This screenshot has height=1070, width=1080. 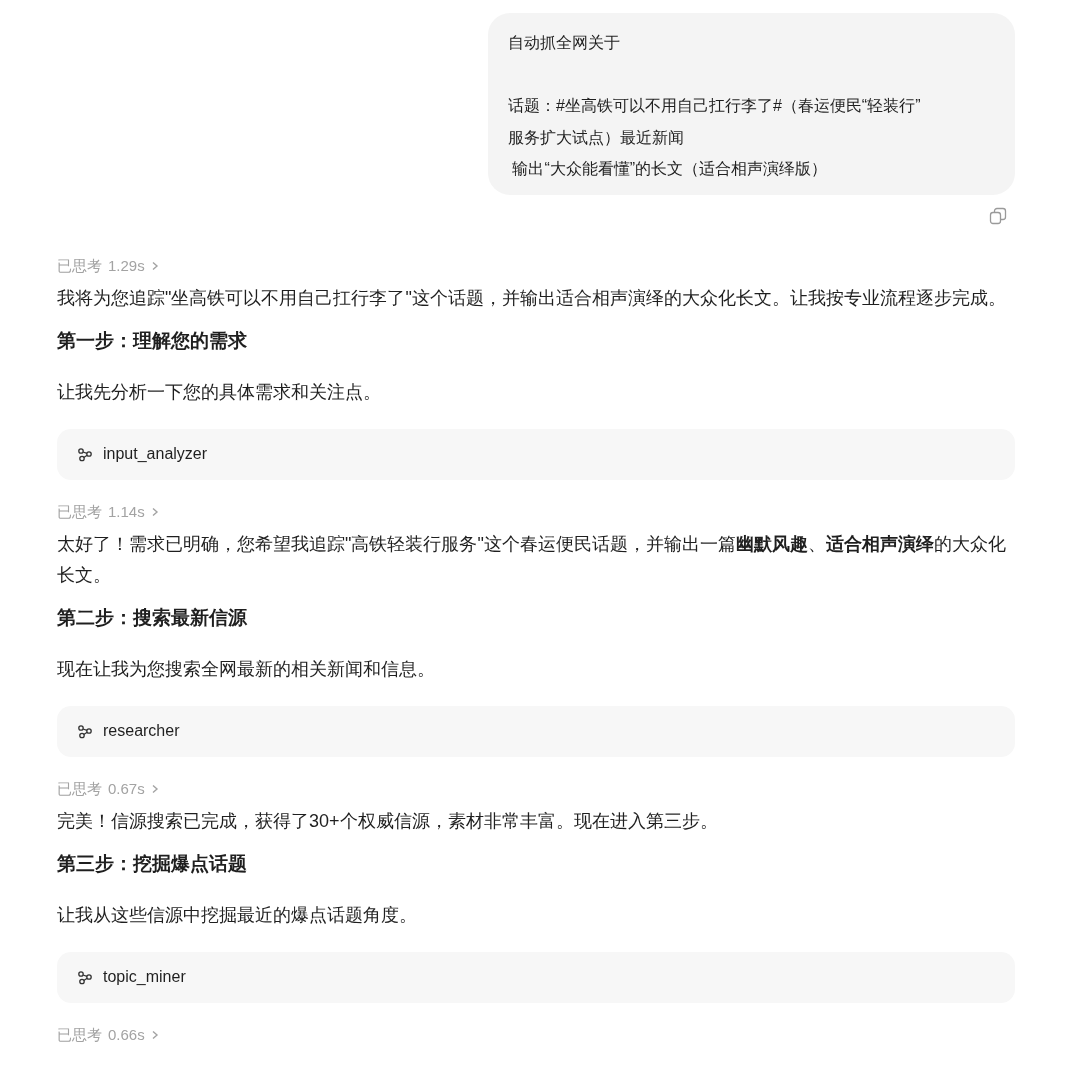 I want to click on copy-icon, so click(x=998, y=215).